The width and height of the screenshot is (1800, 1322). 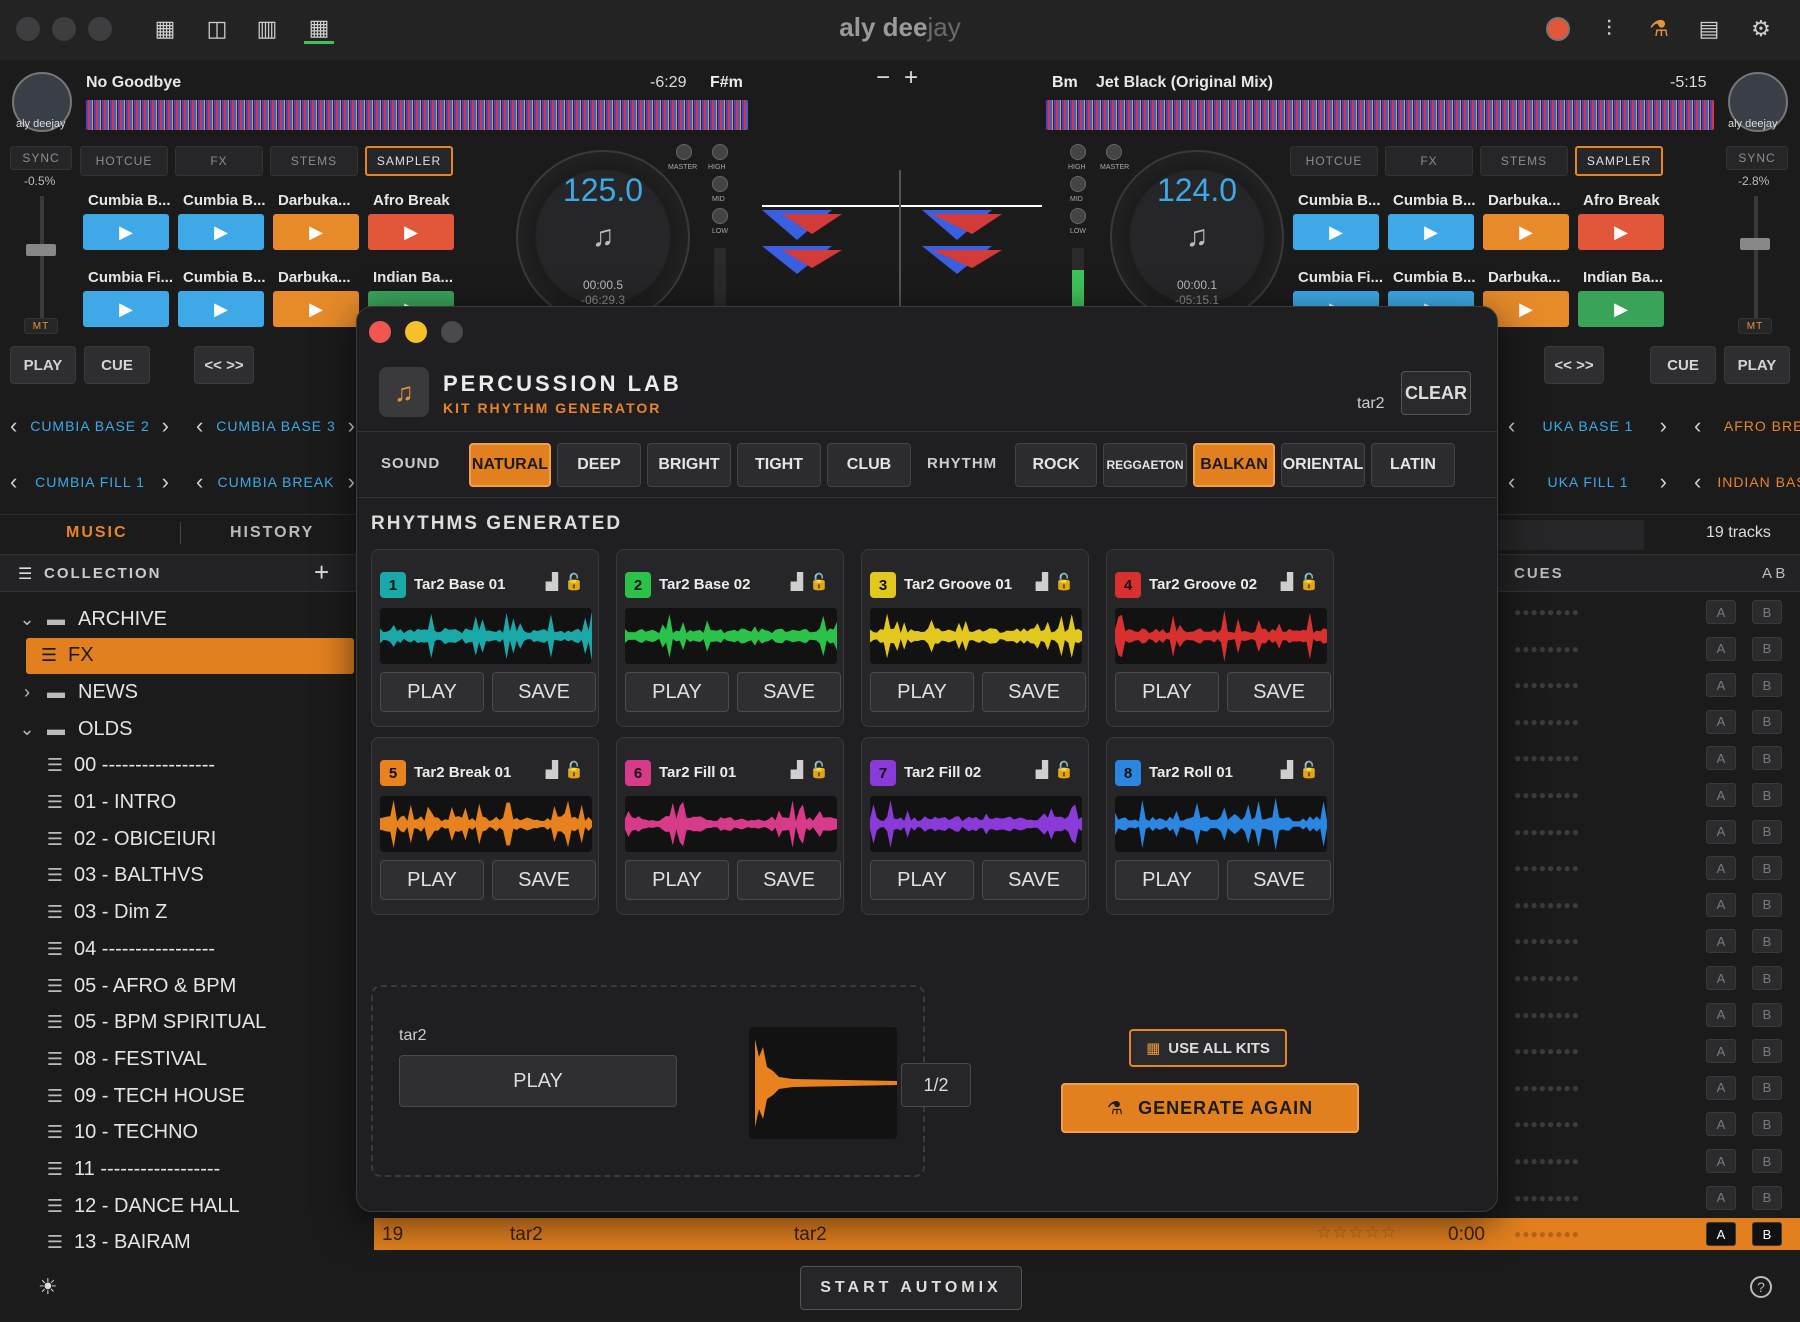 What do you see at coordinates (190, 655) in the screenshot?
I see `sidebar-item: ☰ FX` at bounding box center [190, 655].